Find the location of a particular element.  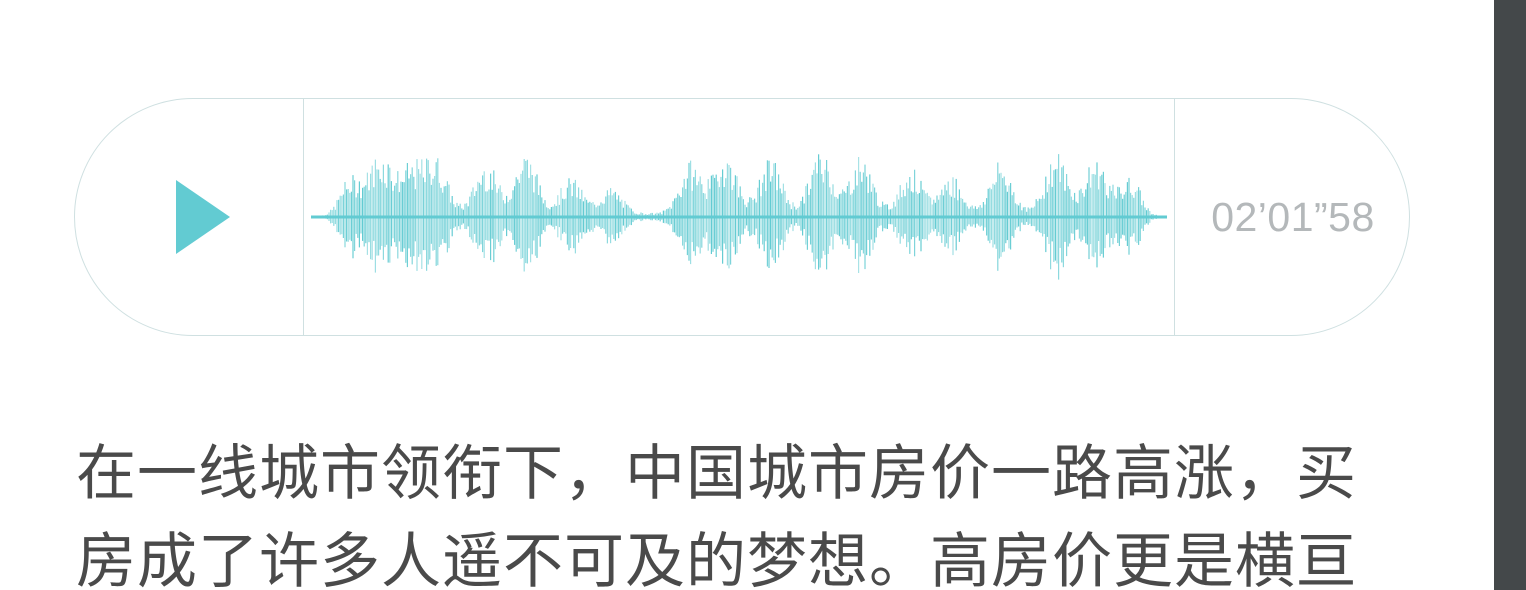

scrollbar is located at coordinates (1510, 295).